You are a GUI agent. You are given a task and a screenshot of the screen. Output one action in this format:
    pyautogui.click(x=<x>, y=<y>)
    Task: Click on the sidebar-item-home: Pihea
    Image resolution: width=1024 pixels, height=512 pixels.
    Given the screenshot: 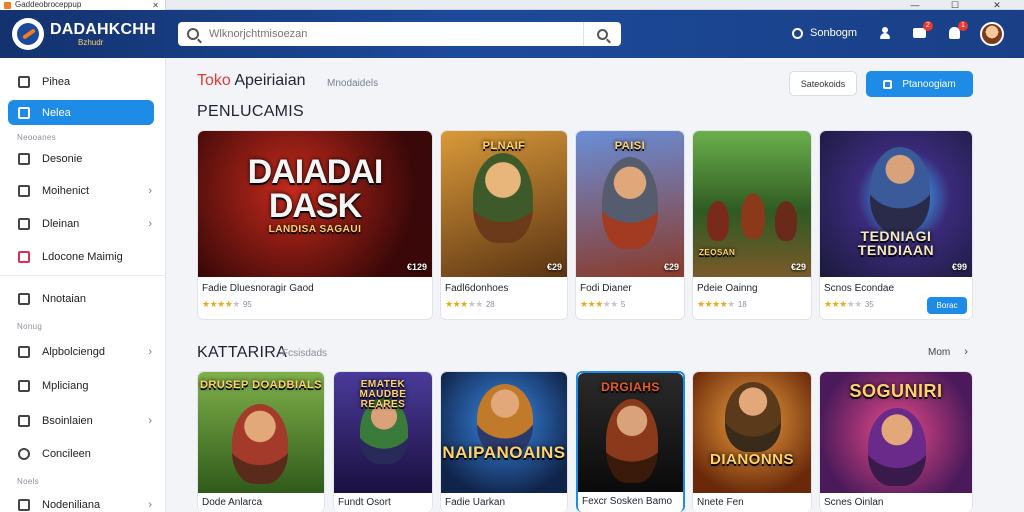 What is the action you would take?
    pyautogui.click(x=81, y=81)
    